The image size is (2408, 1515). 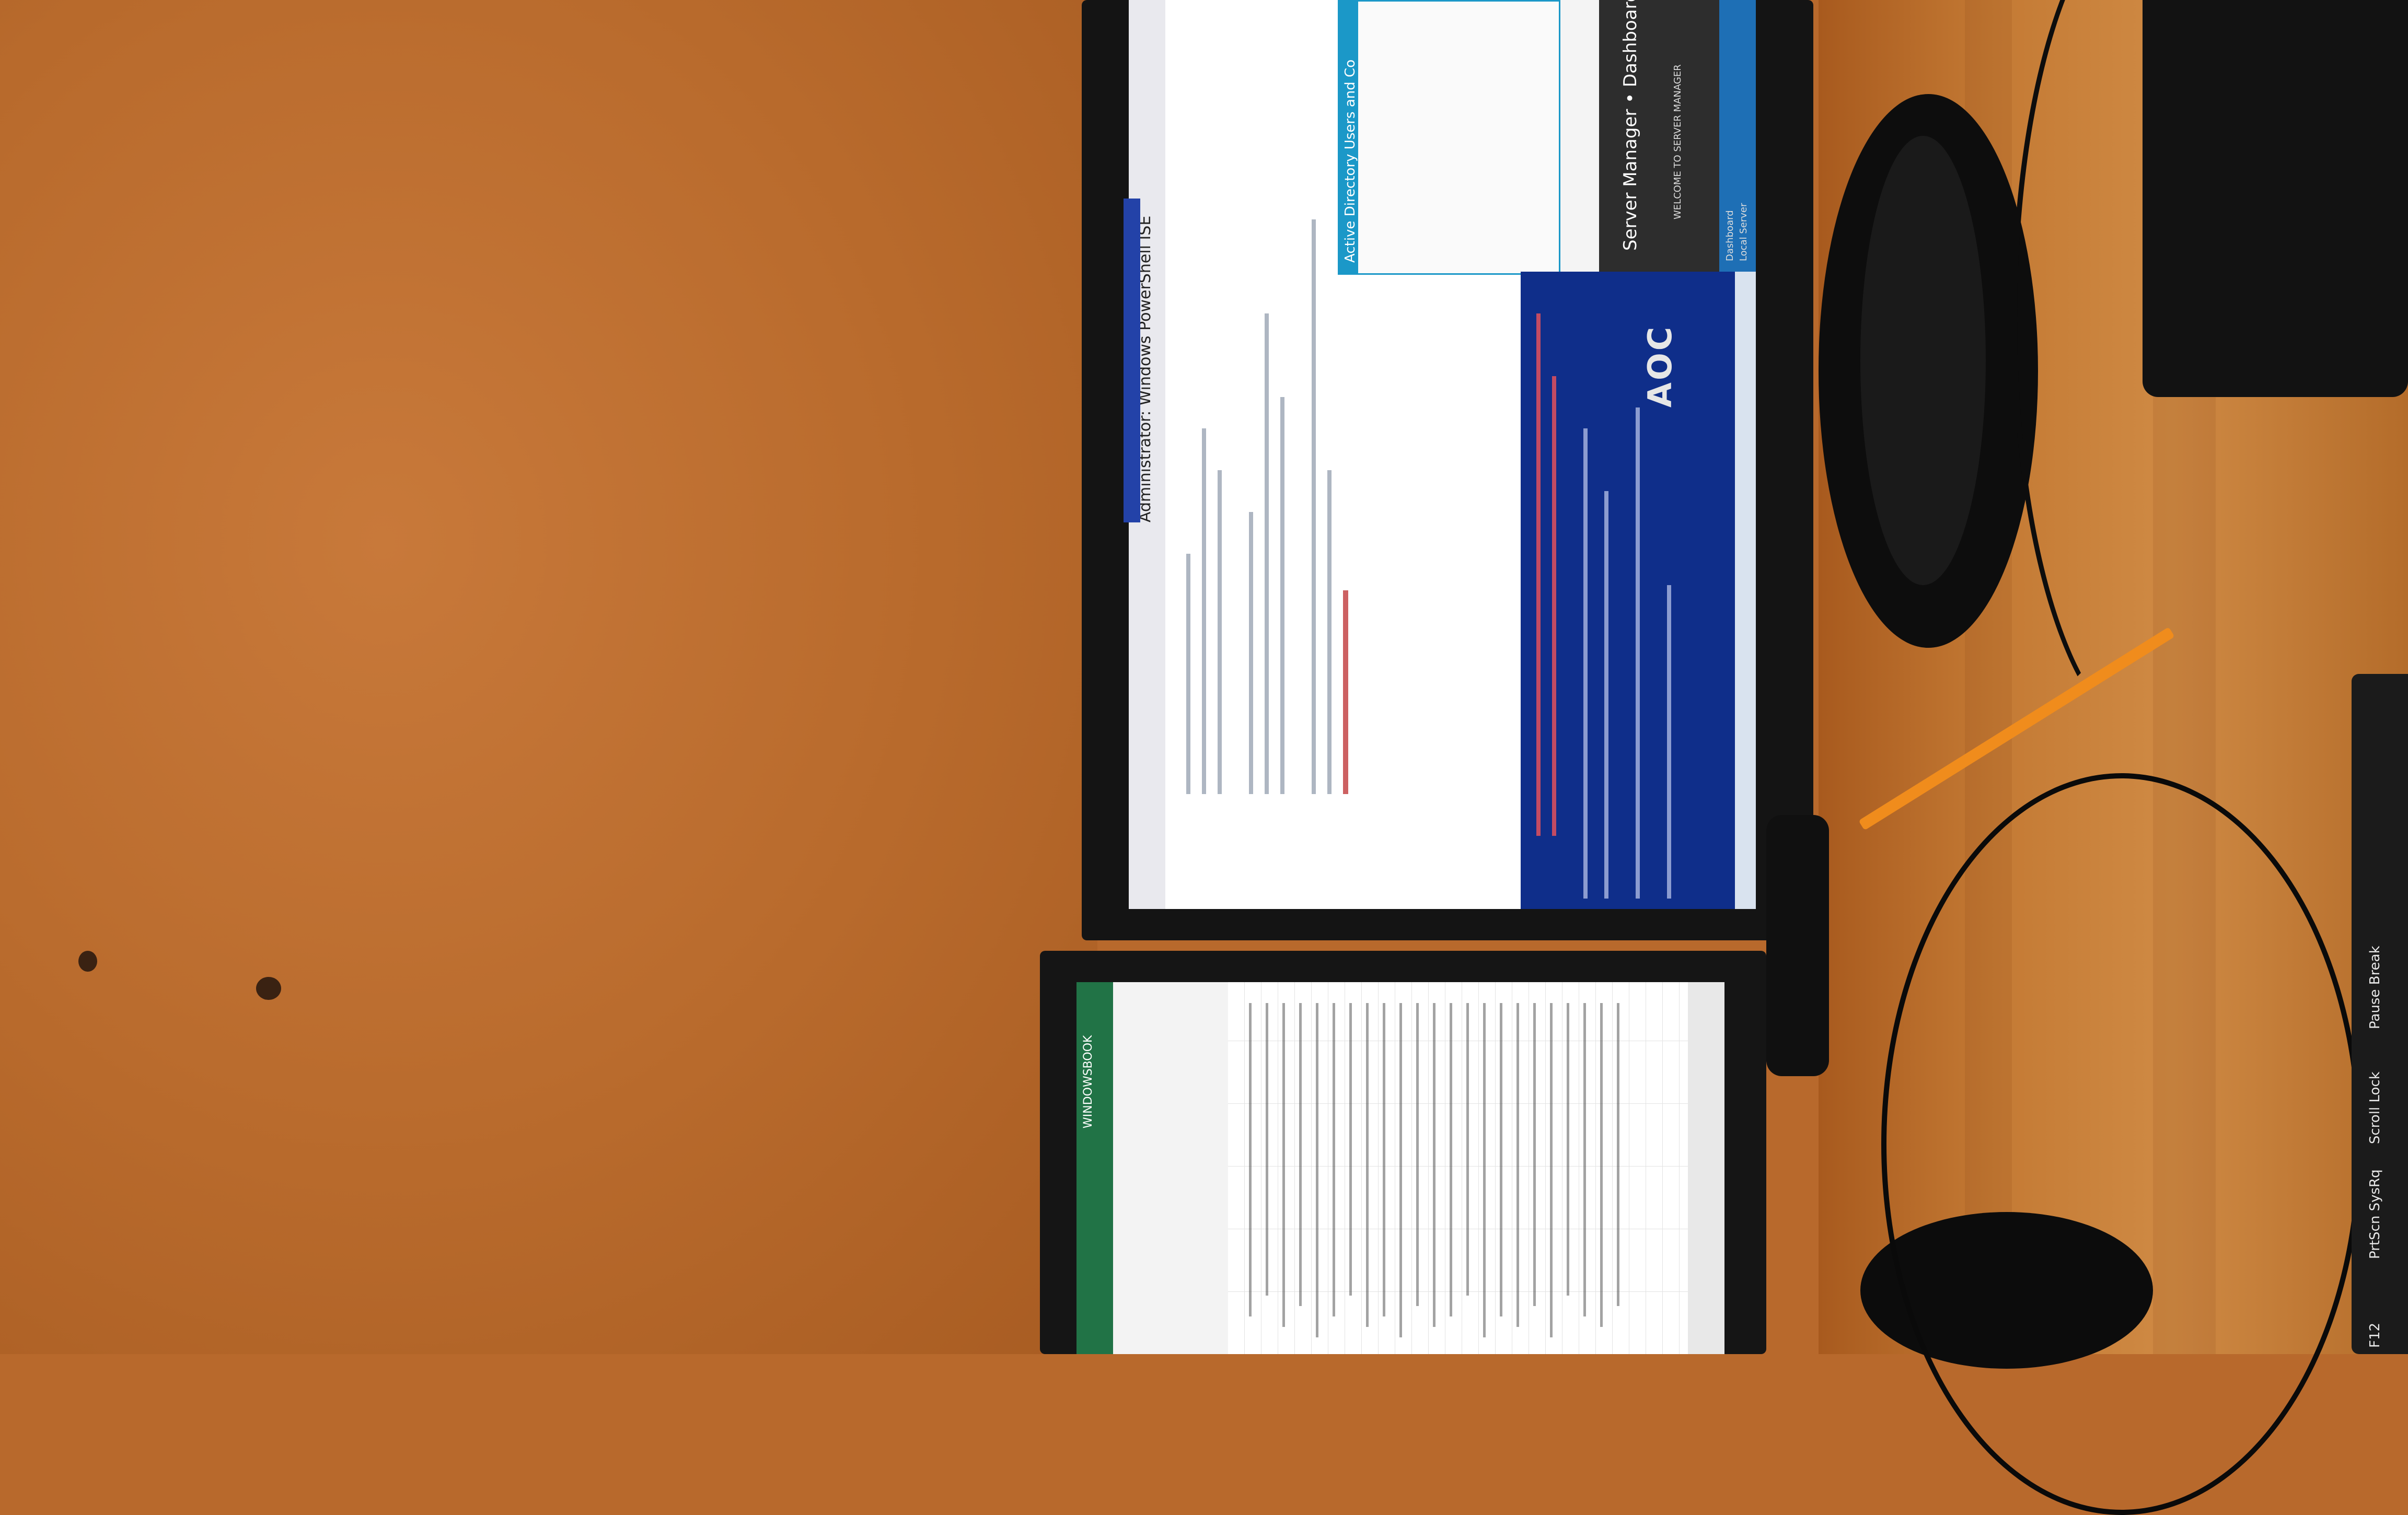 I want to click on ad-window-header: Active Directory Users and Co, so click(x=1348, y=137).